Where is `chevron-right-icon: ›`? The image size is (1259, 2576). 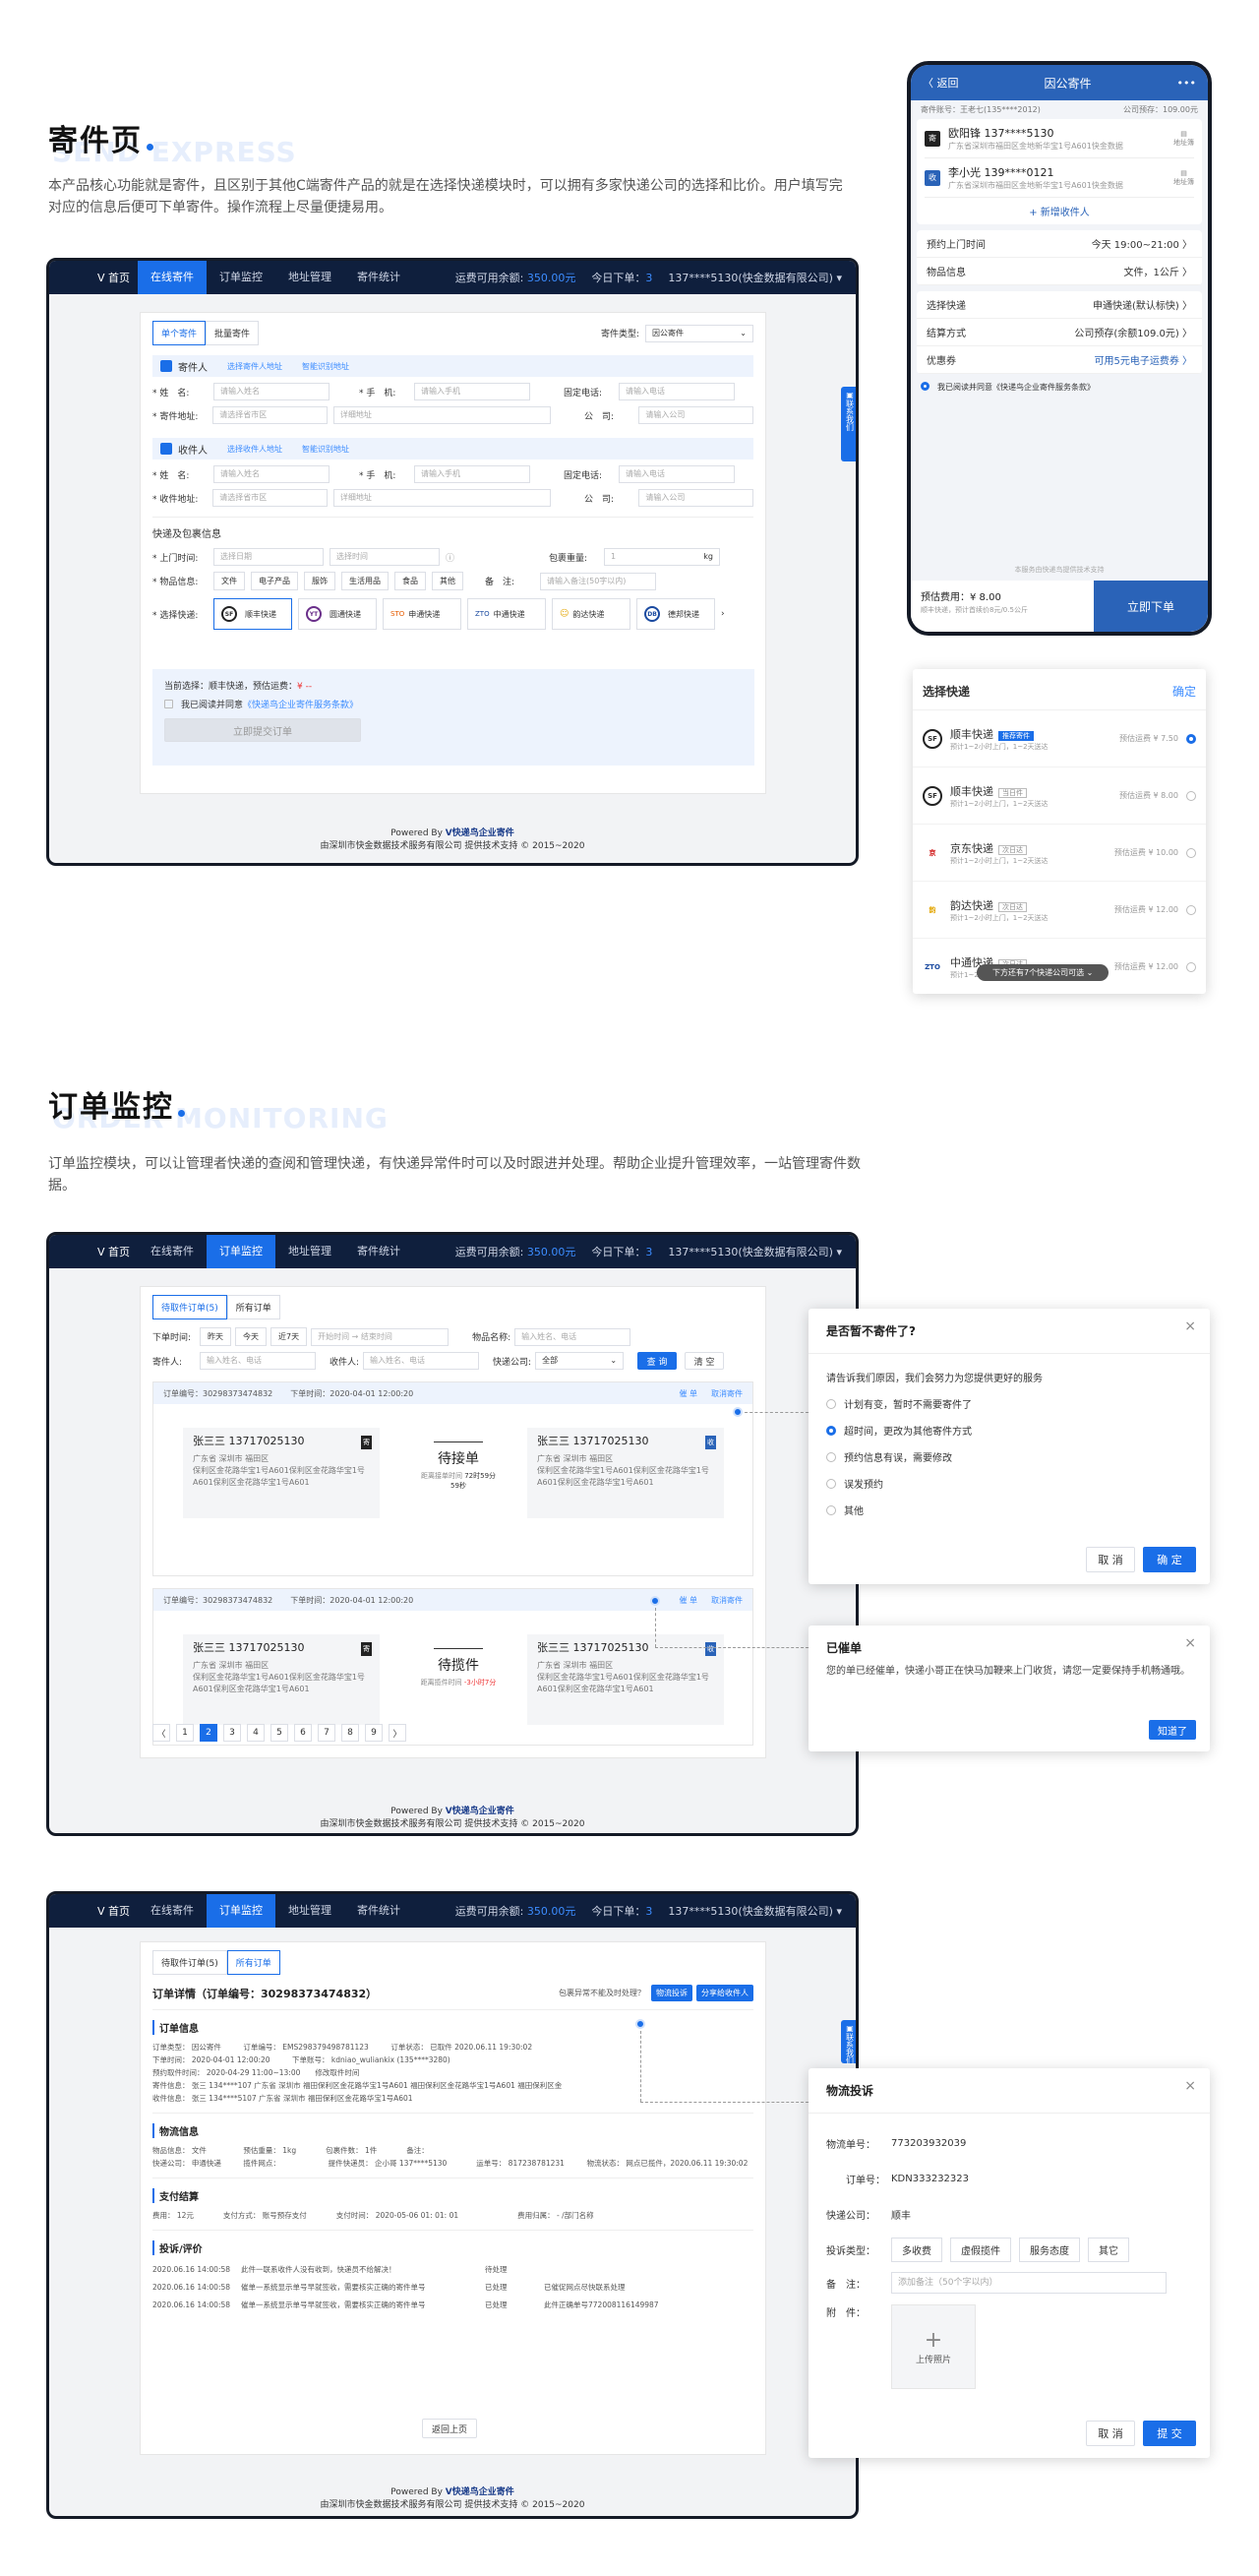 chevron-right-icon: › is located at coordinates (723, 614).